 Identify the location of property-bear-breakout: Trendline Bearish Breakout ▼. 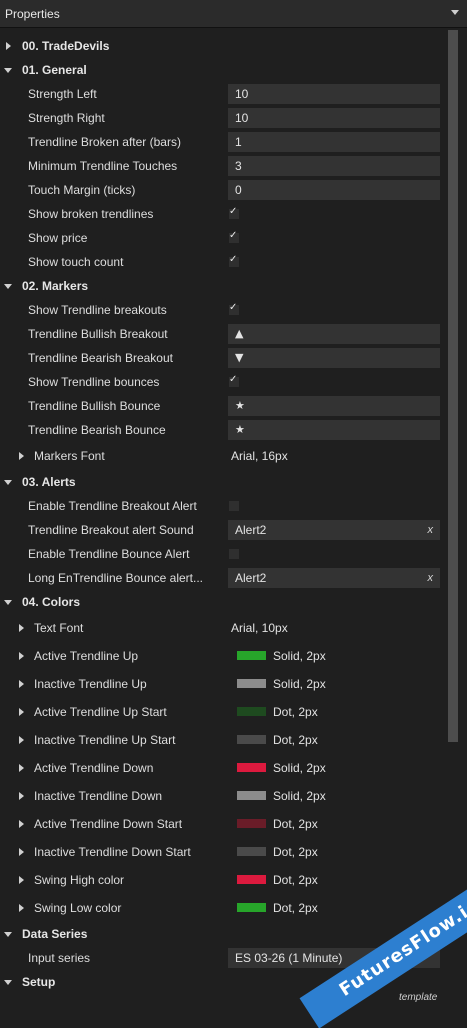
(222, 358).